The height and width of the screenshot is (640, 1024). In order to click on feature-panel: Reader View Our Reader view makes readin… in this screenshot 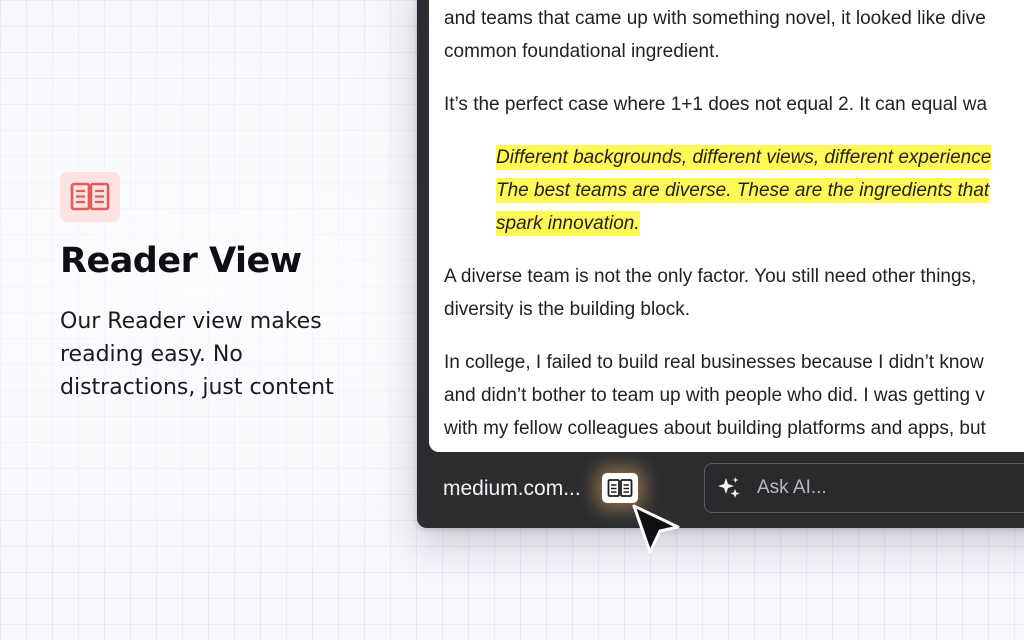, I will do `click(220, 288)`.